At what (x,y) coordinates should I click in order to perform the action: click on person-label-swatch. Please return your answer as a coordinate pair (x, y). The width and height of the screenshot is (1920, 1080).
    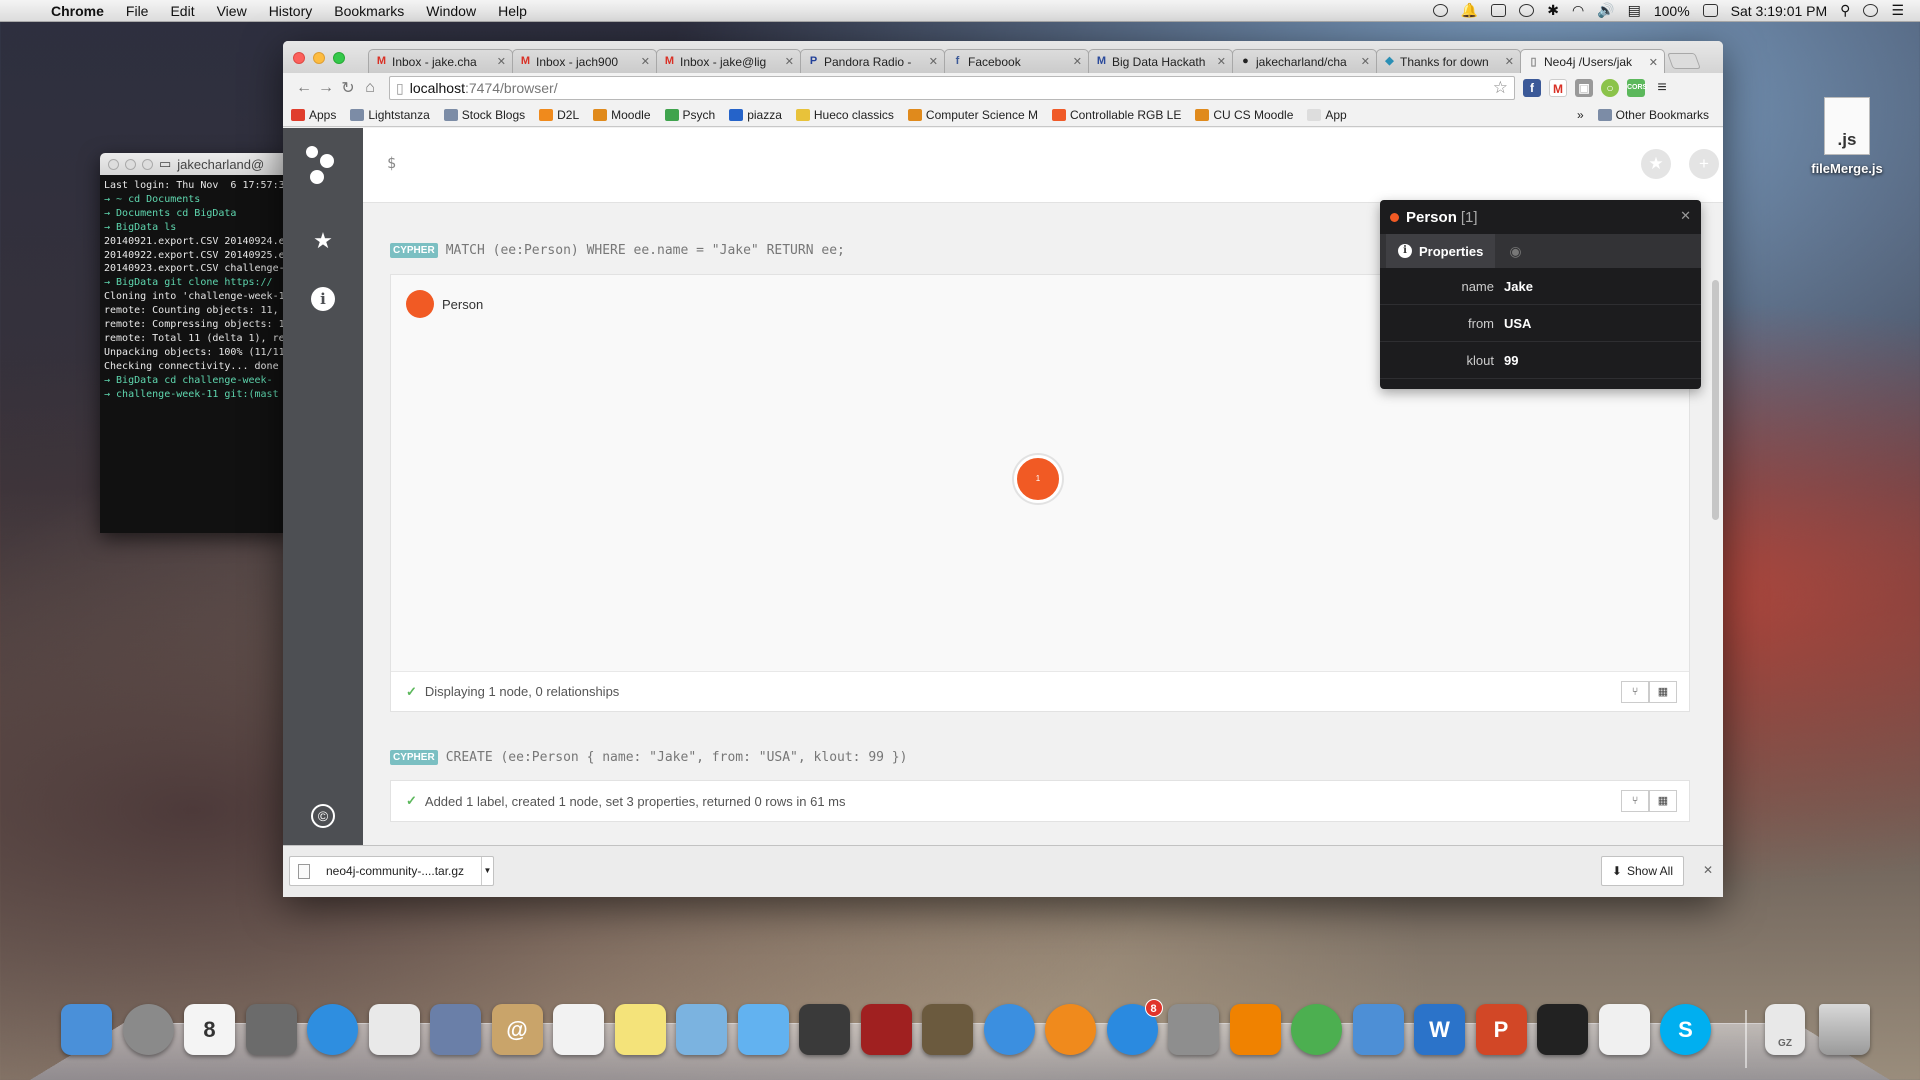
    Looking at the image, I should click on (420, 304).